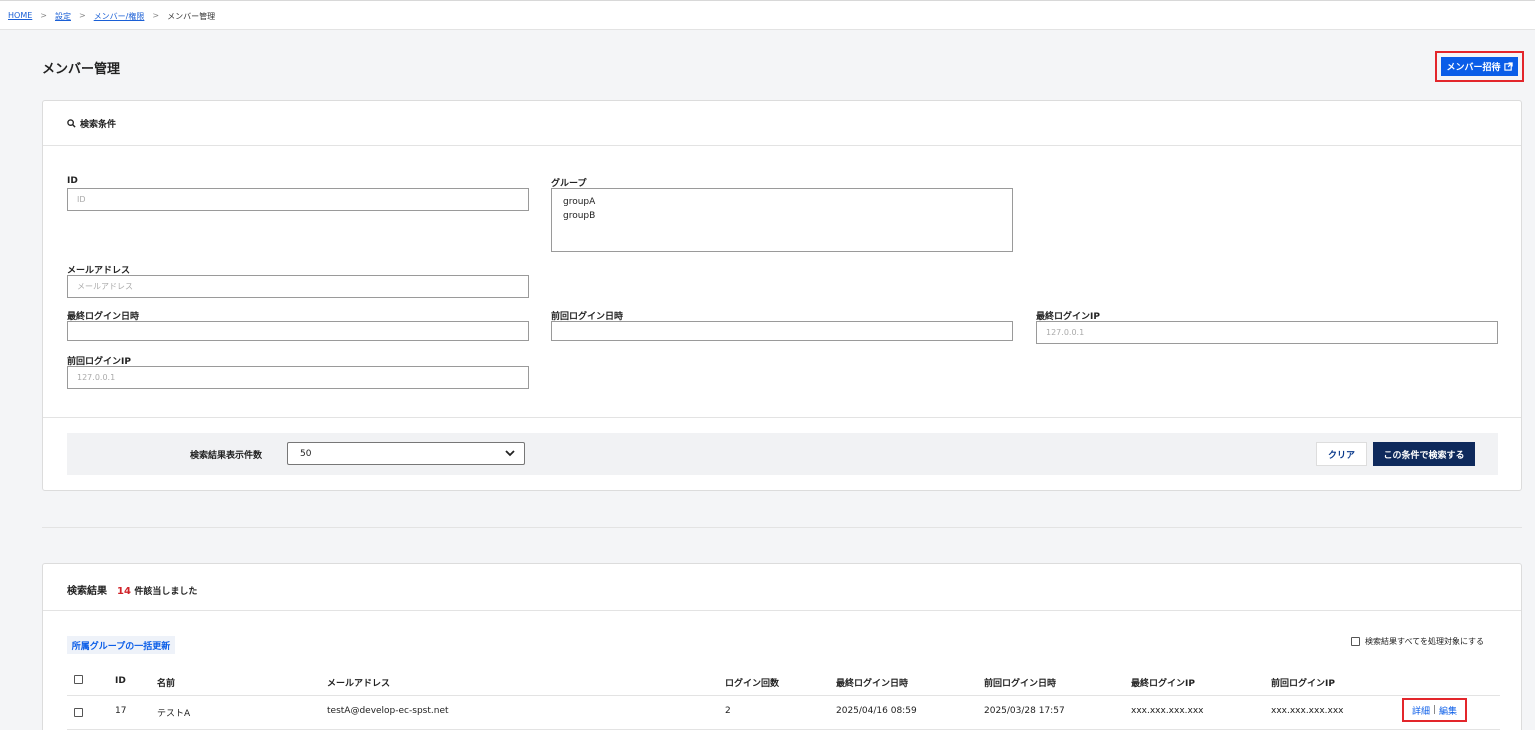  Describe the element at coordinates (1425, 641) in the screenshot. I see `select-all-results-label: 検索結果すべてを処理対象にする` at that location.